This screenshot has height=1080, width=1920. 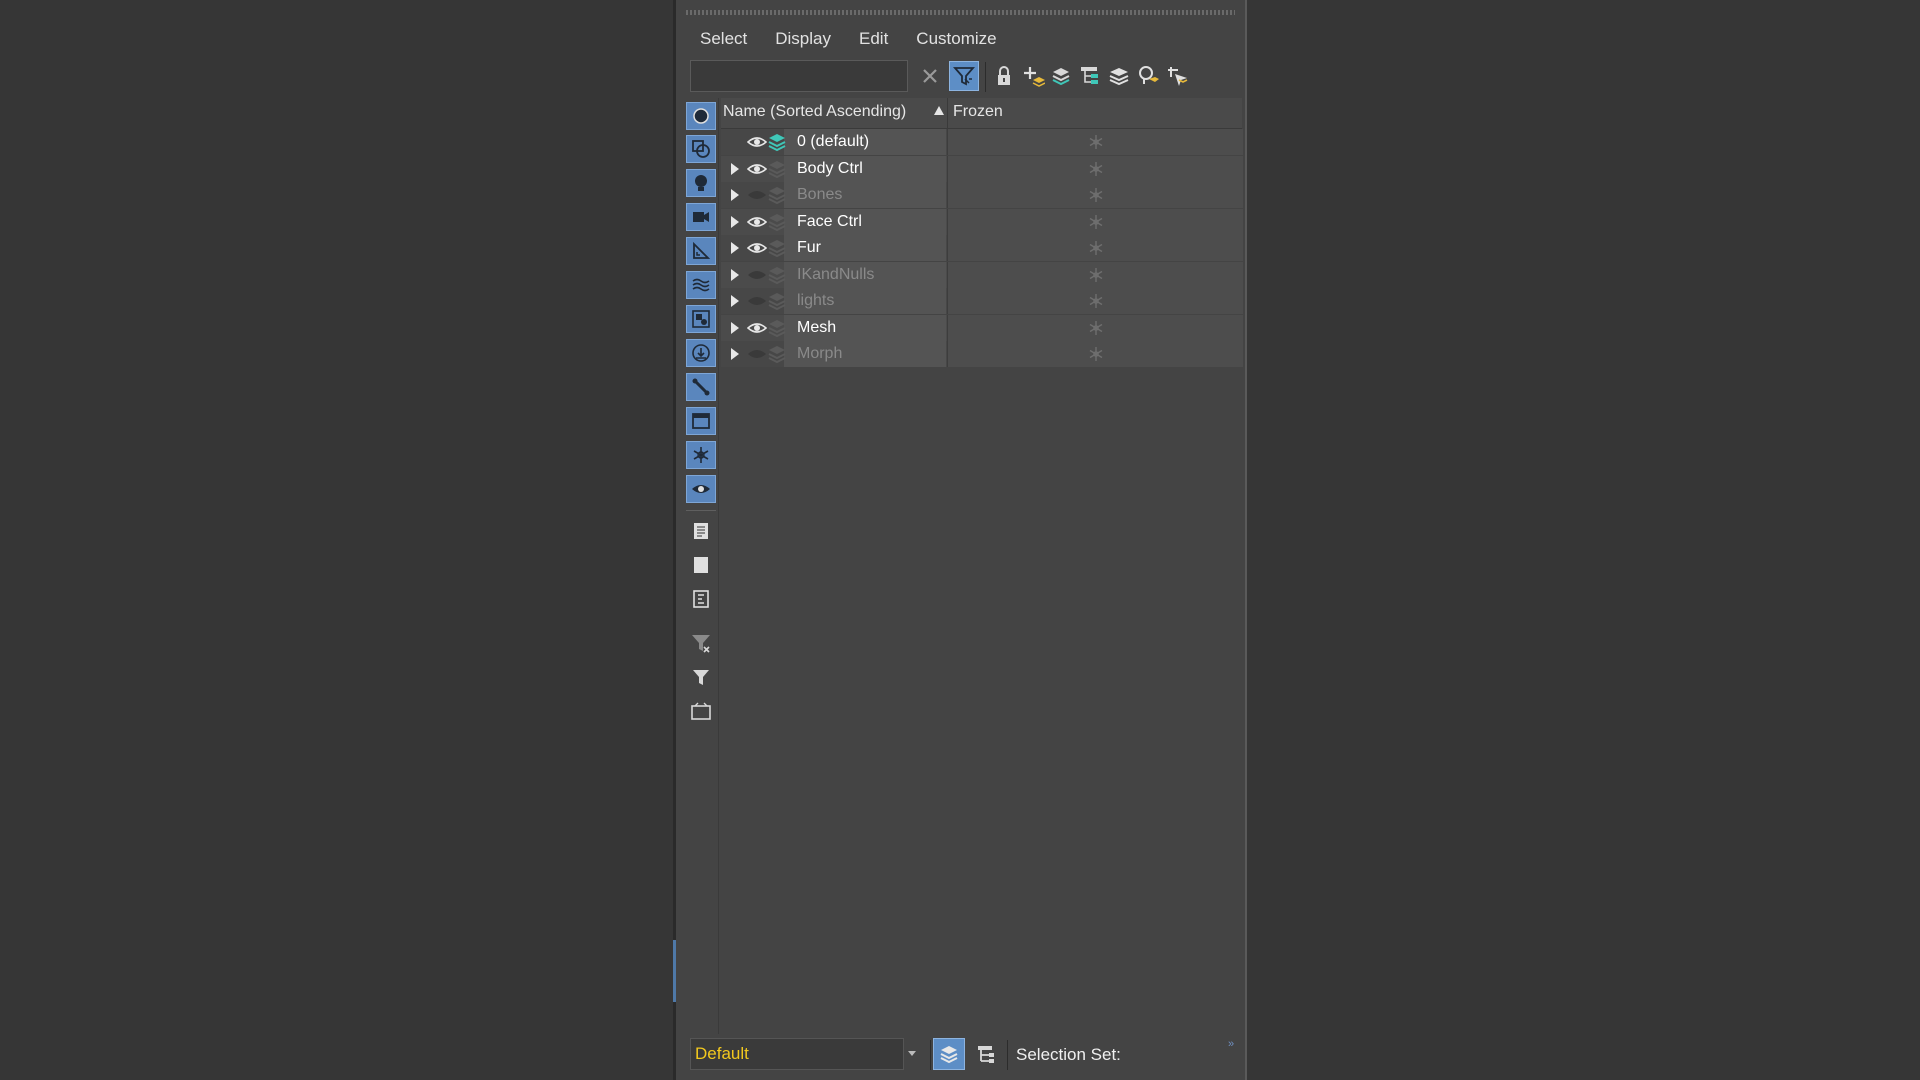 What do you see at coordinates (1148, 76) in the screenshot?
I see `highlight-icon` at bounding box center [1148, 76].